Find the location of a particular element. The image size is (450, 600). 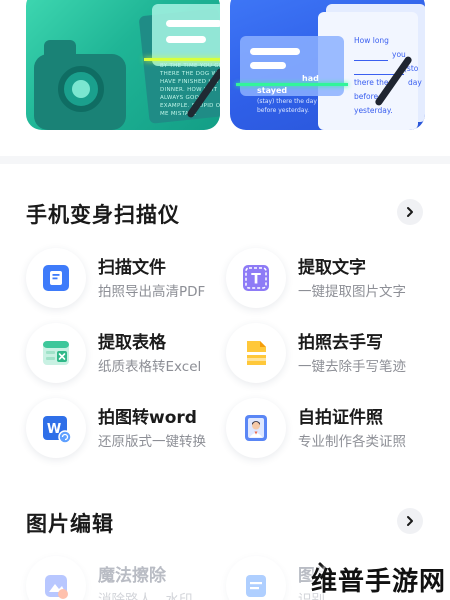

image-text-icon is located at coordinates (256, 586).